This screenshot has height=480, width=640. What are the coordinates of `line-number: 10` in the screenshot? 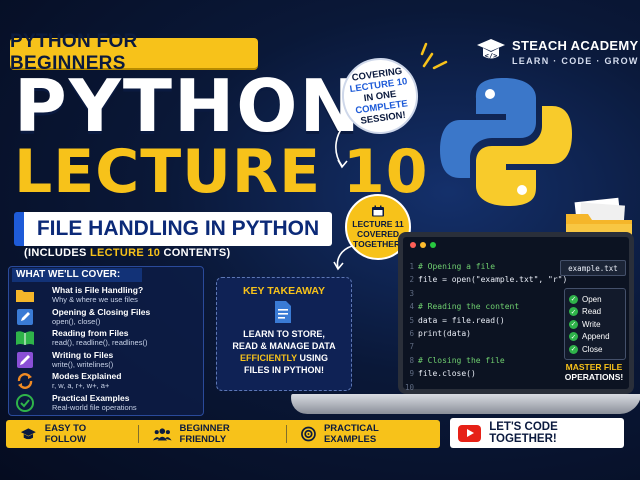 It's located at (409, 387).